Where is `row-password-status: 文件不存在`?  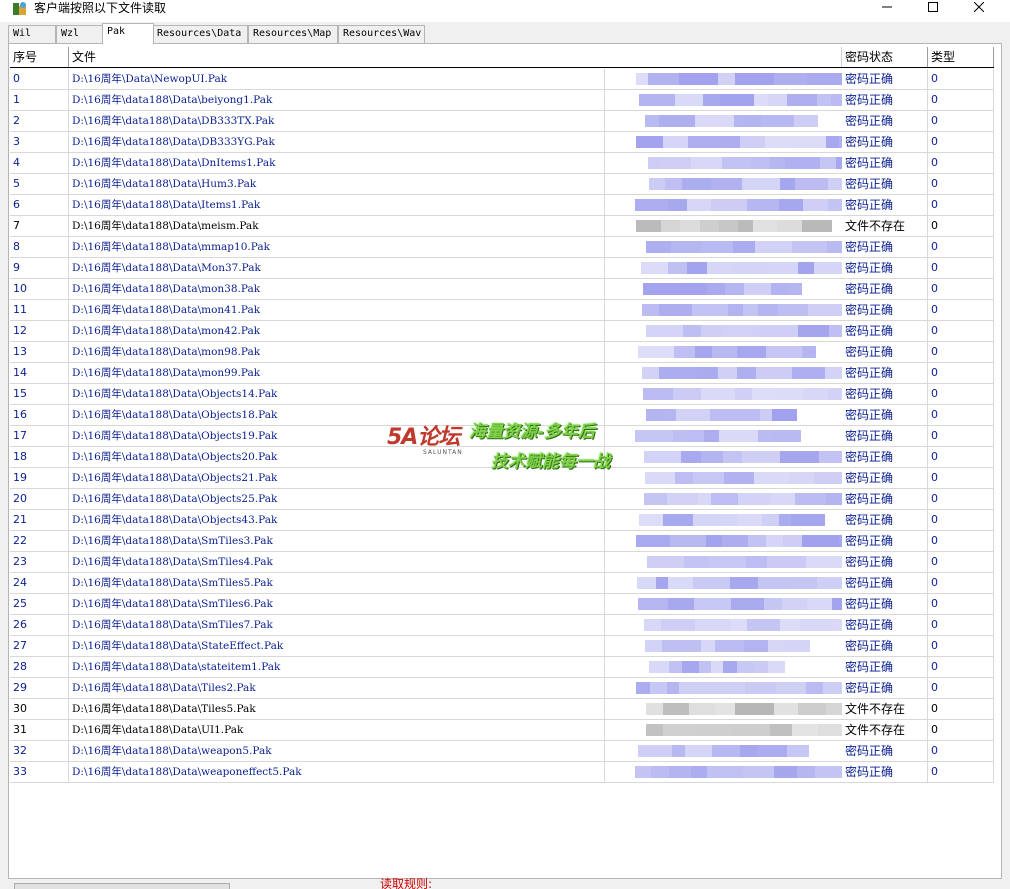 row-password-status: 文件不存在 is located at coordinates (885, 226).